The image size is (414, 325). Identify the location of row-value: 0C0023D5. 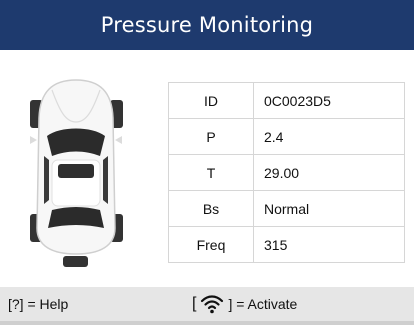
(329, 100).